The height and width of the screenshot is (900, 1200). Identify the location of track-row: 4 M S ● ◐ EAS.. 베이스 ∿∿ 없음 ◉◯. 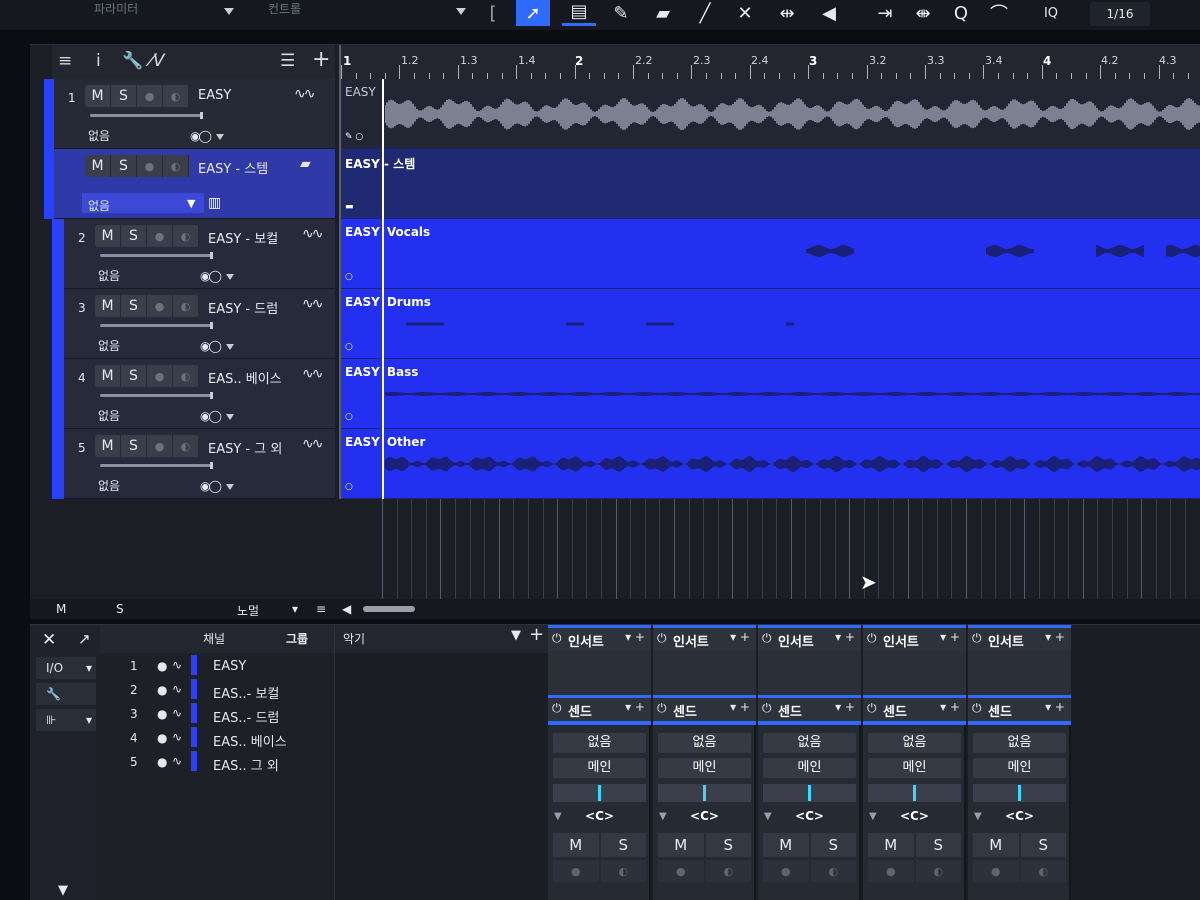
(193, 394).